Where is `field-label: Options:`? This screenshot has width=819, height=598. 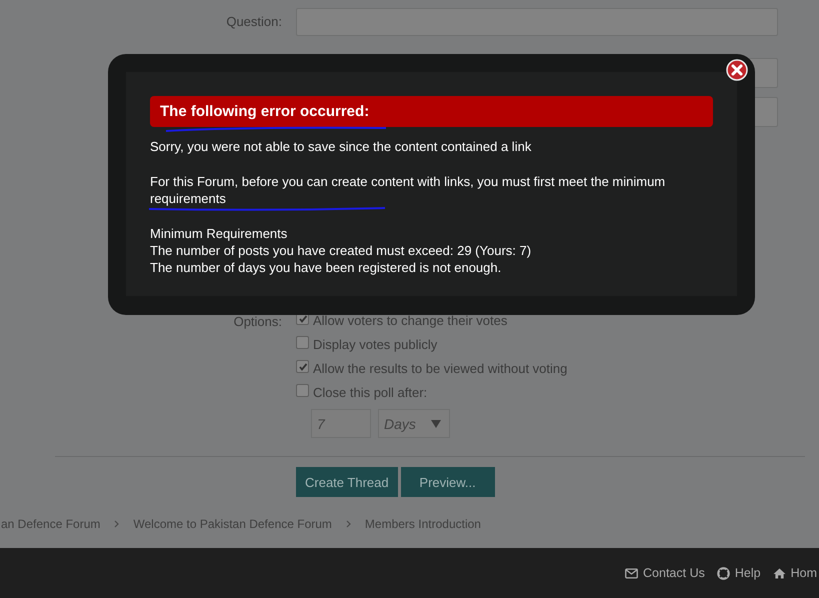 field-label: Options: is located at coordinates (257, 321).